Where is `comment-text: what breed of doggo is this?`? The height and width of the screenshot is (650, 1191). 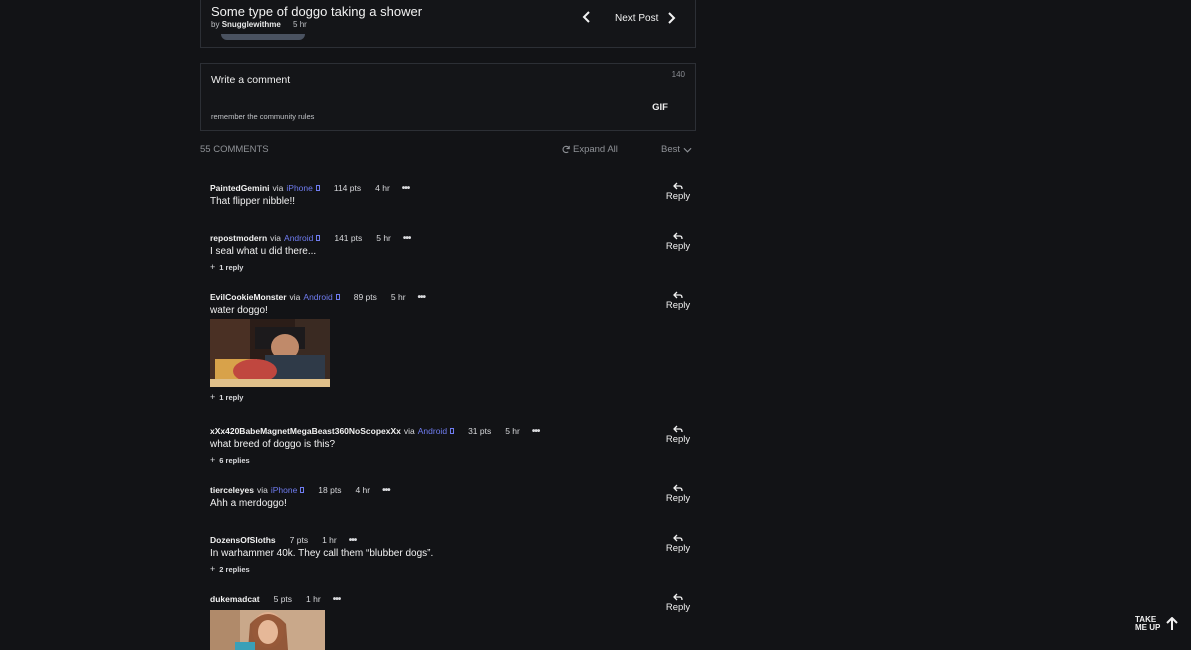
comment-text: what breed of doggo is this? is located at coordinates (273, 444).